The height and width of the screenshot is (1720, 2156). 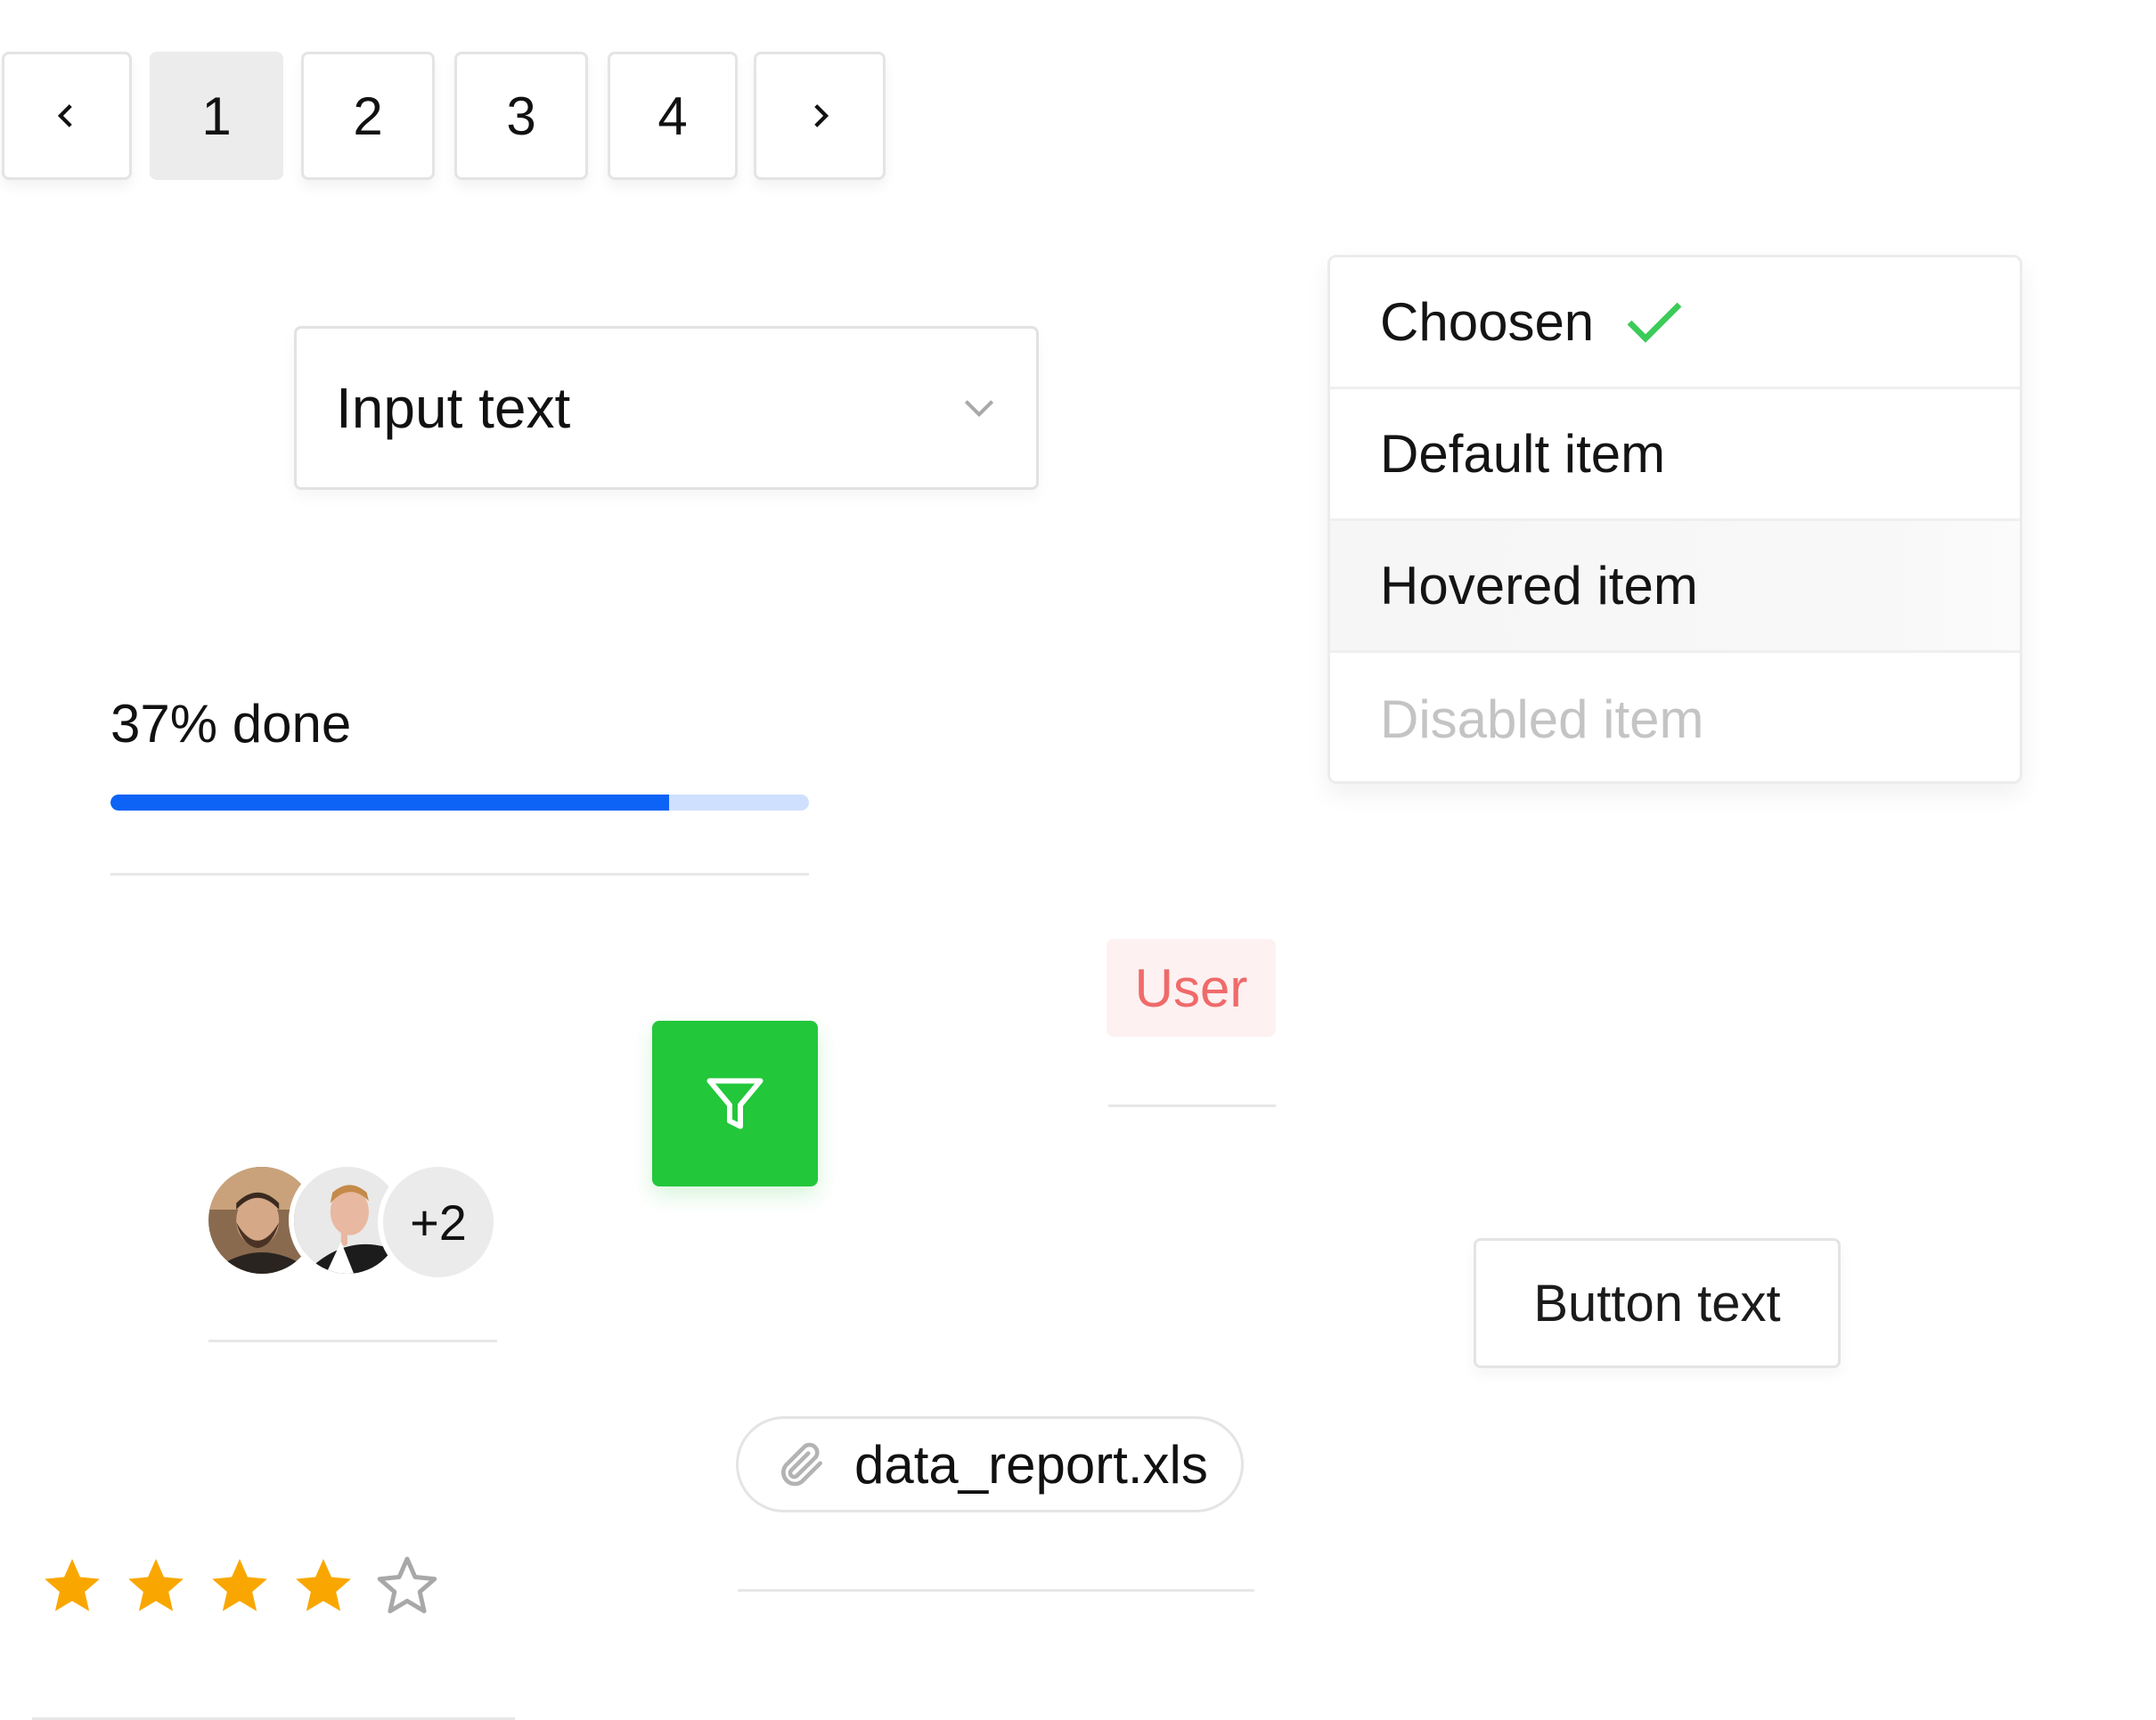 I want to click on select-field: Input text, so click(x=666, y=408).